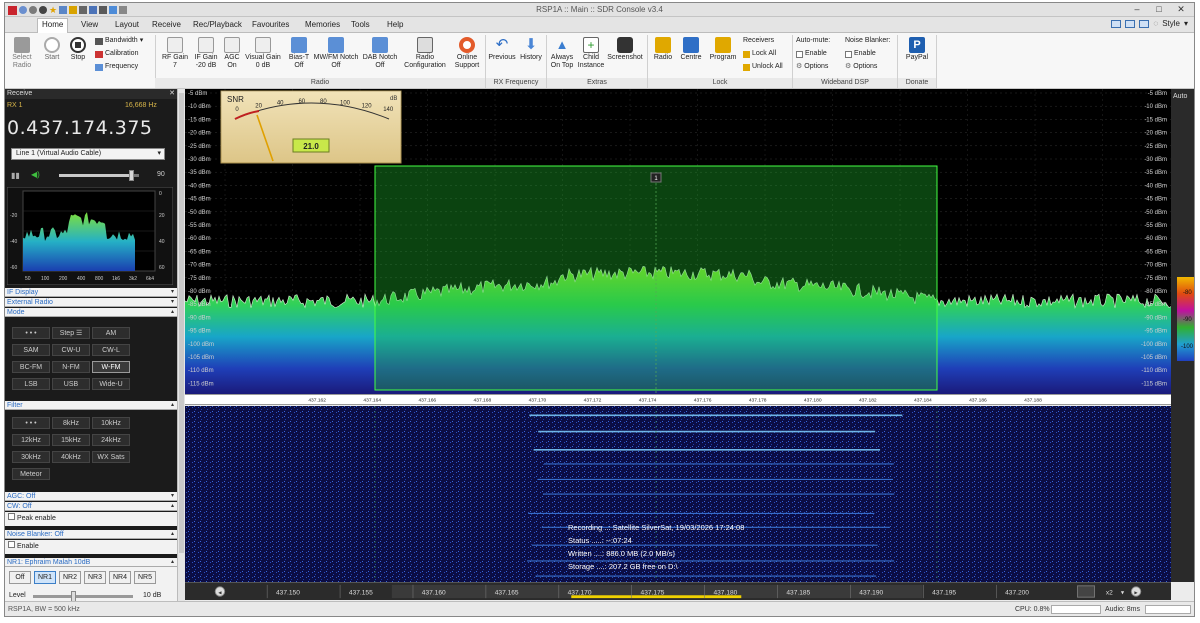  Describe the element at coordinates (31, 333) in the screenshot. I see `mode-button: • • •` at that location.